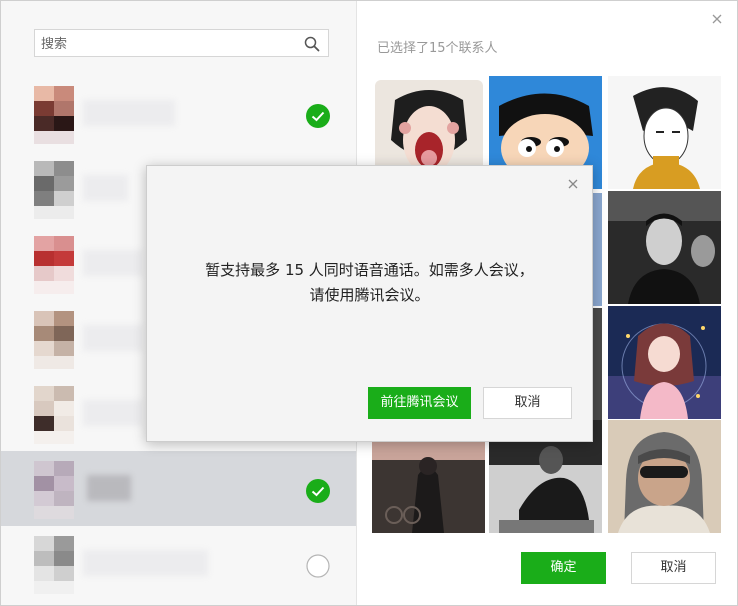 The height and width of the screenshot is (606, 738). What do you see at coordinates (369, 283) in the screenshot?
I see `dialog-message: 暂支持最多 15 人同时语音通话。如需多人会议， 请使用腾讯会议。` at bounding box center [369, 283].